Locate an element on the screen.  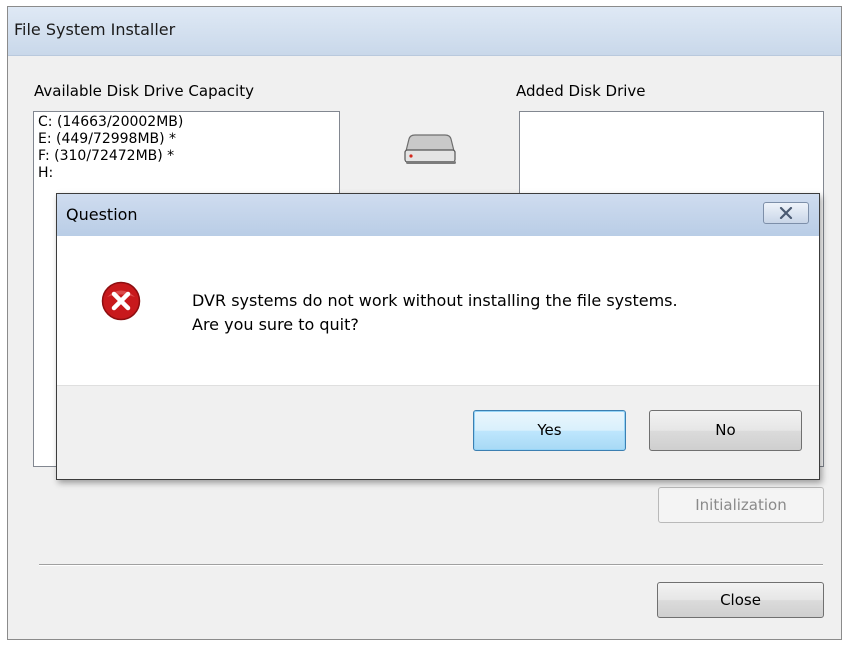
close-button: Close is located at coordinates (740, 600).